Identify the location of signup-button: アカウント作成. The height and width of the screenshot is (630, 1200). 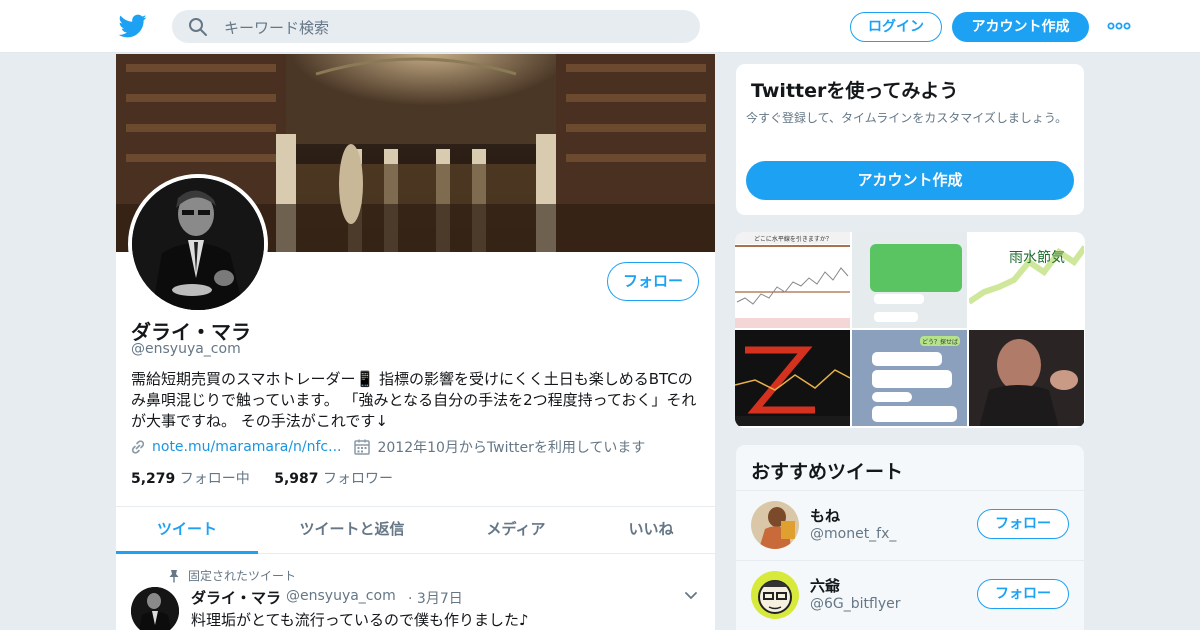
(1020, 27).